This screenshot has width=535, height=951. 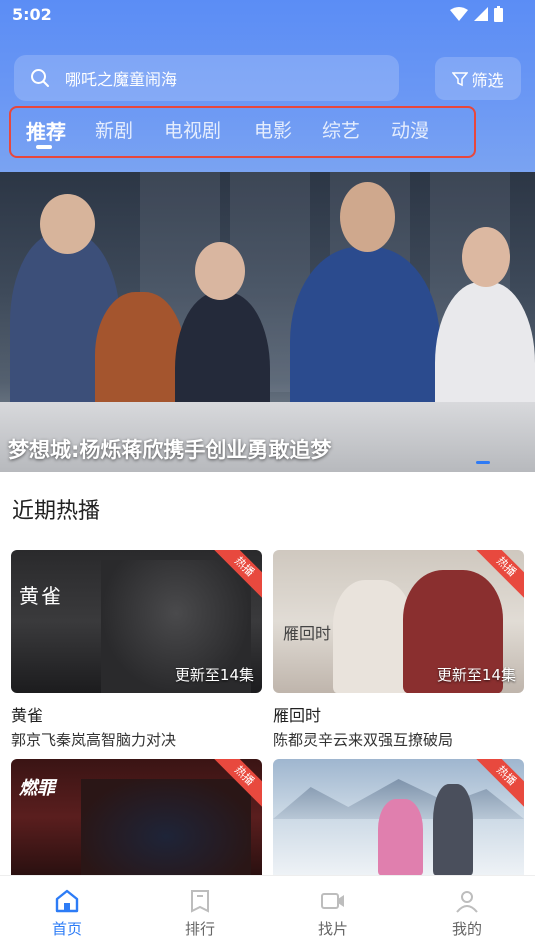 I want to click on status-time: 5:02, so click(x=32, y=14).